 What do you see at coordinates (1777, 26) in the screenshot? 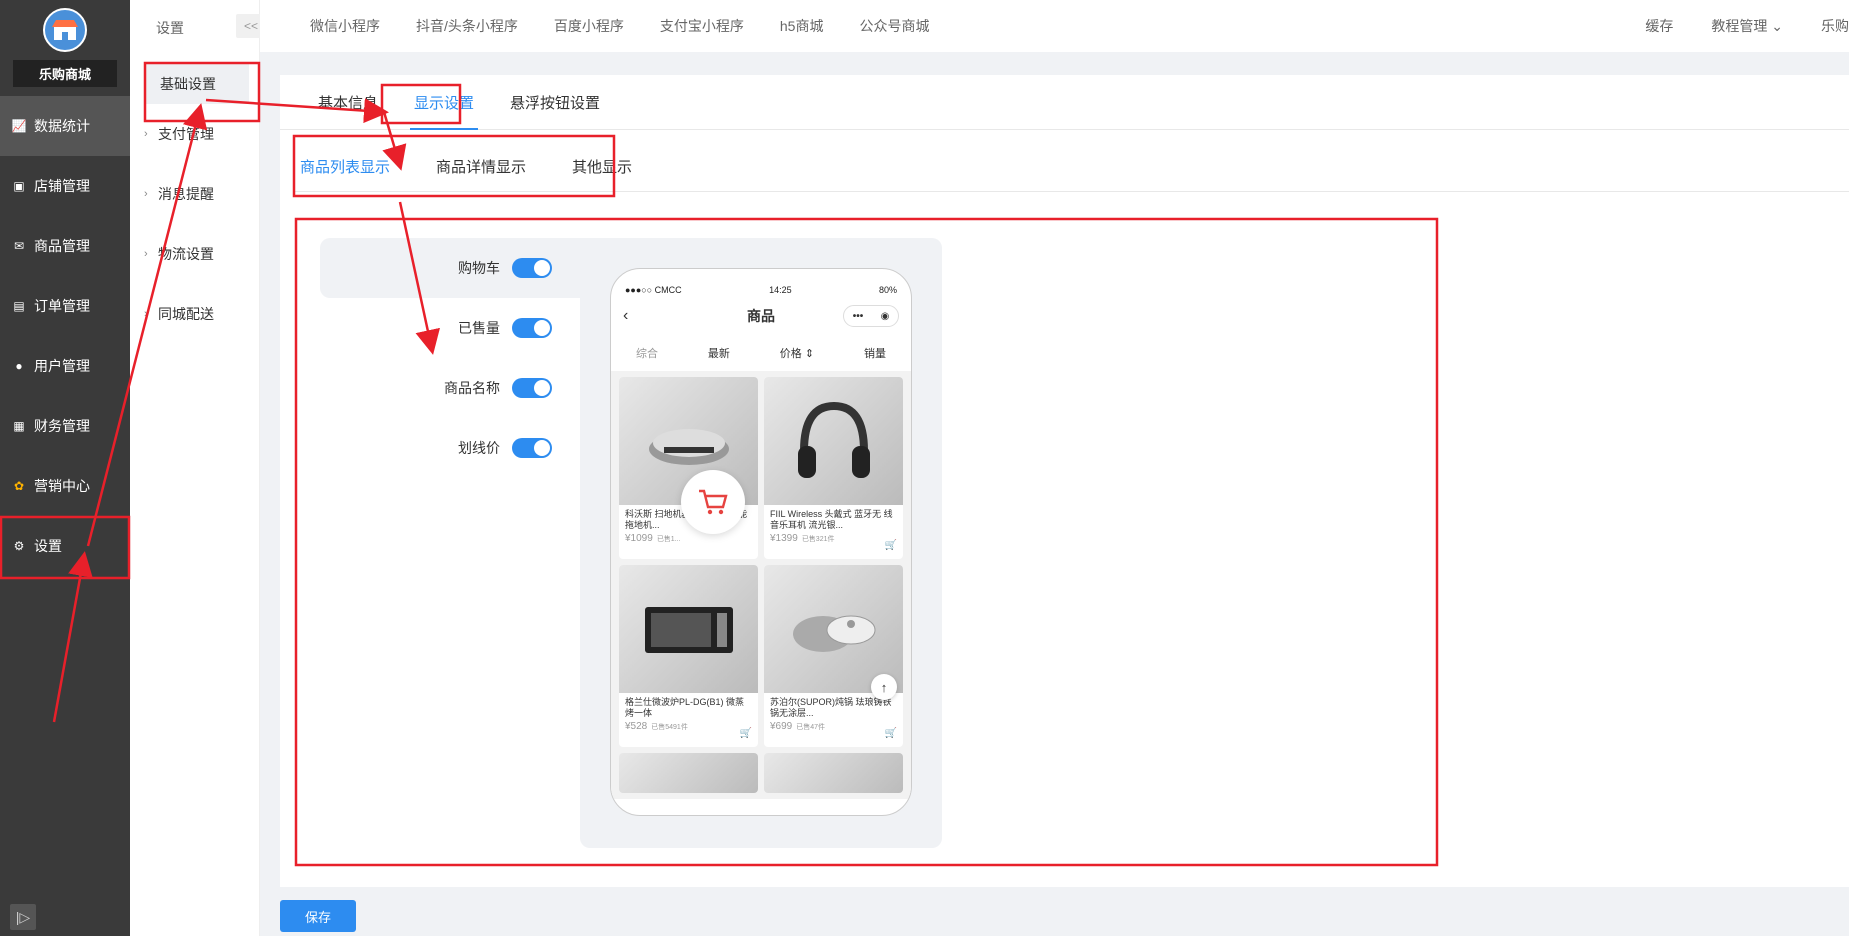
I see `chevron-down-icon: ⌄` at bounding box center [1777, 26].